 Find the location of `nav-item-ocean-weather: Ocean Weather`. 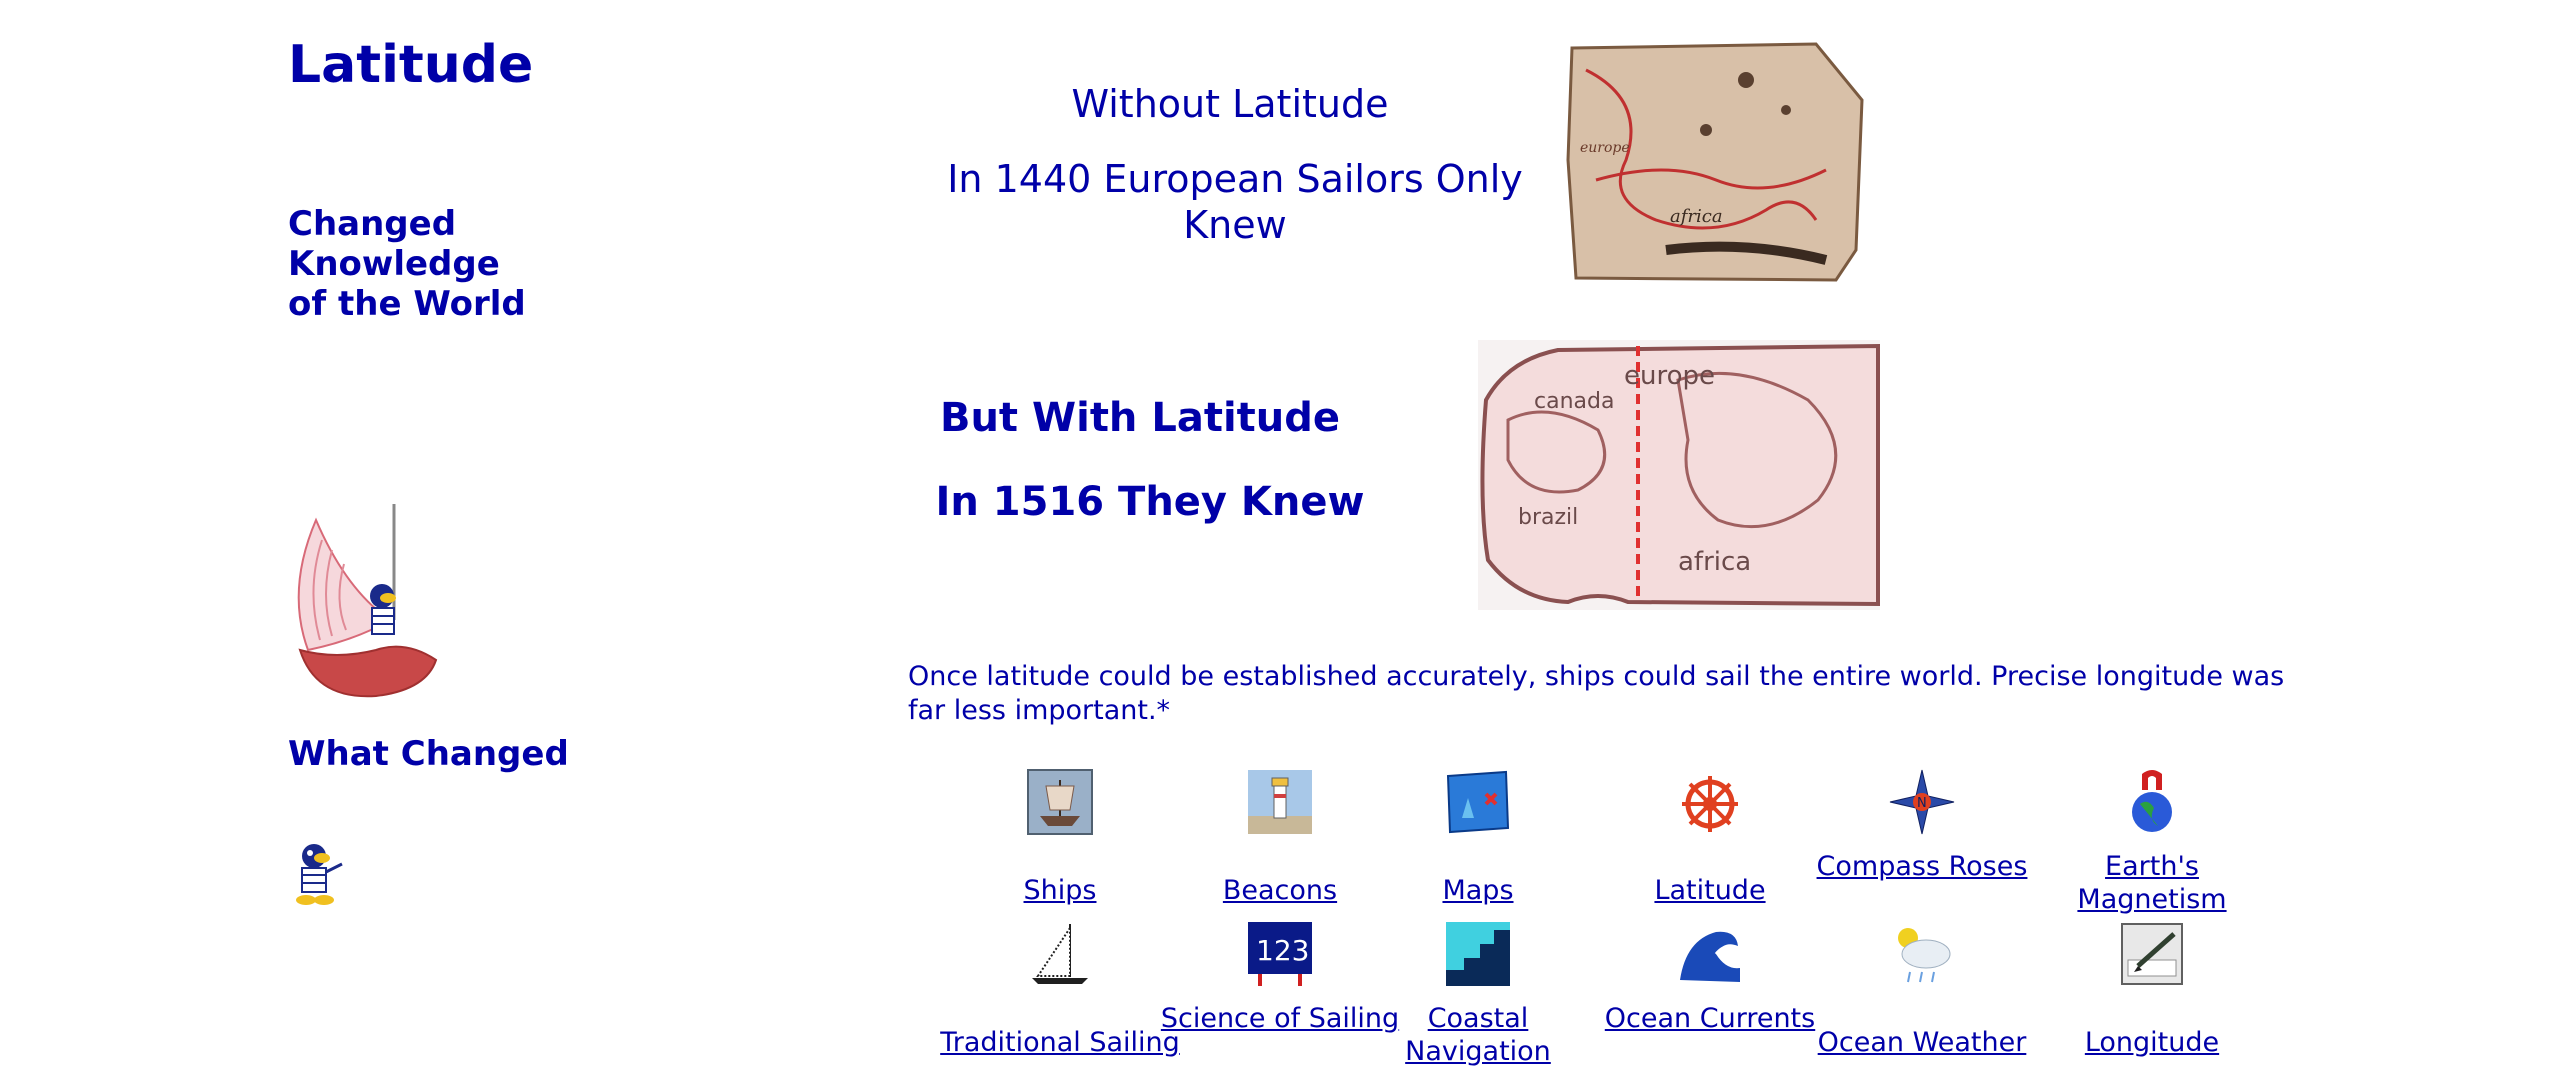

nav-item-ocean-weather: Ocean Weather is located at coordinates (1922, 989).